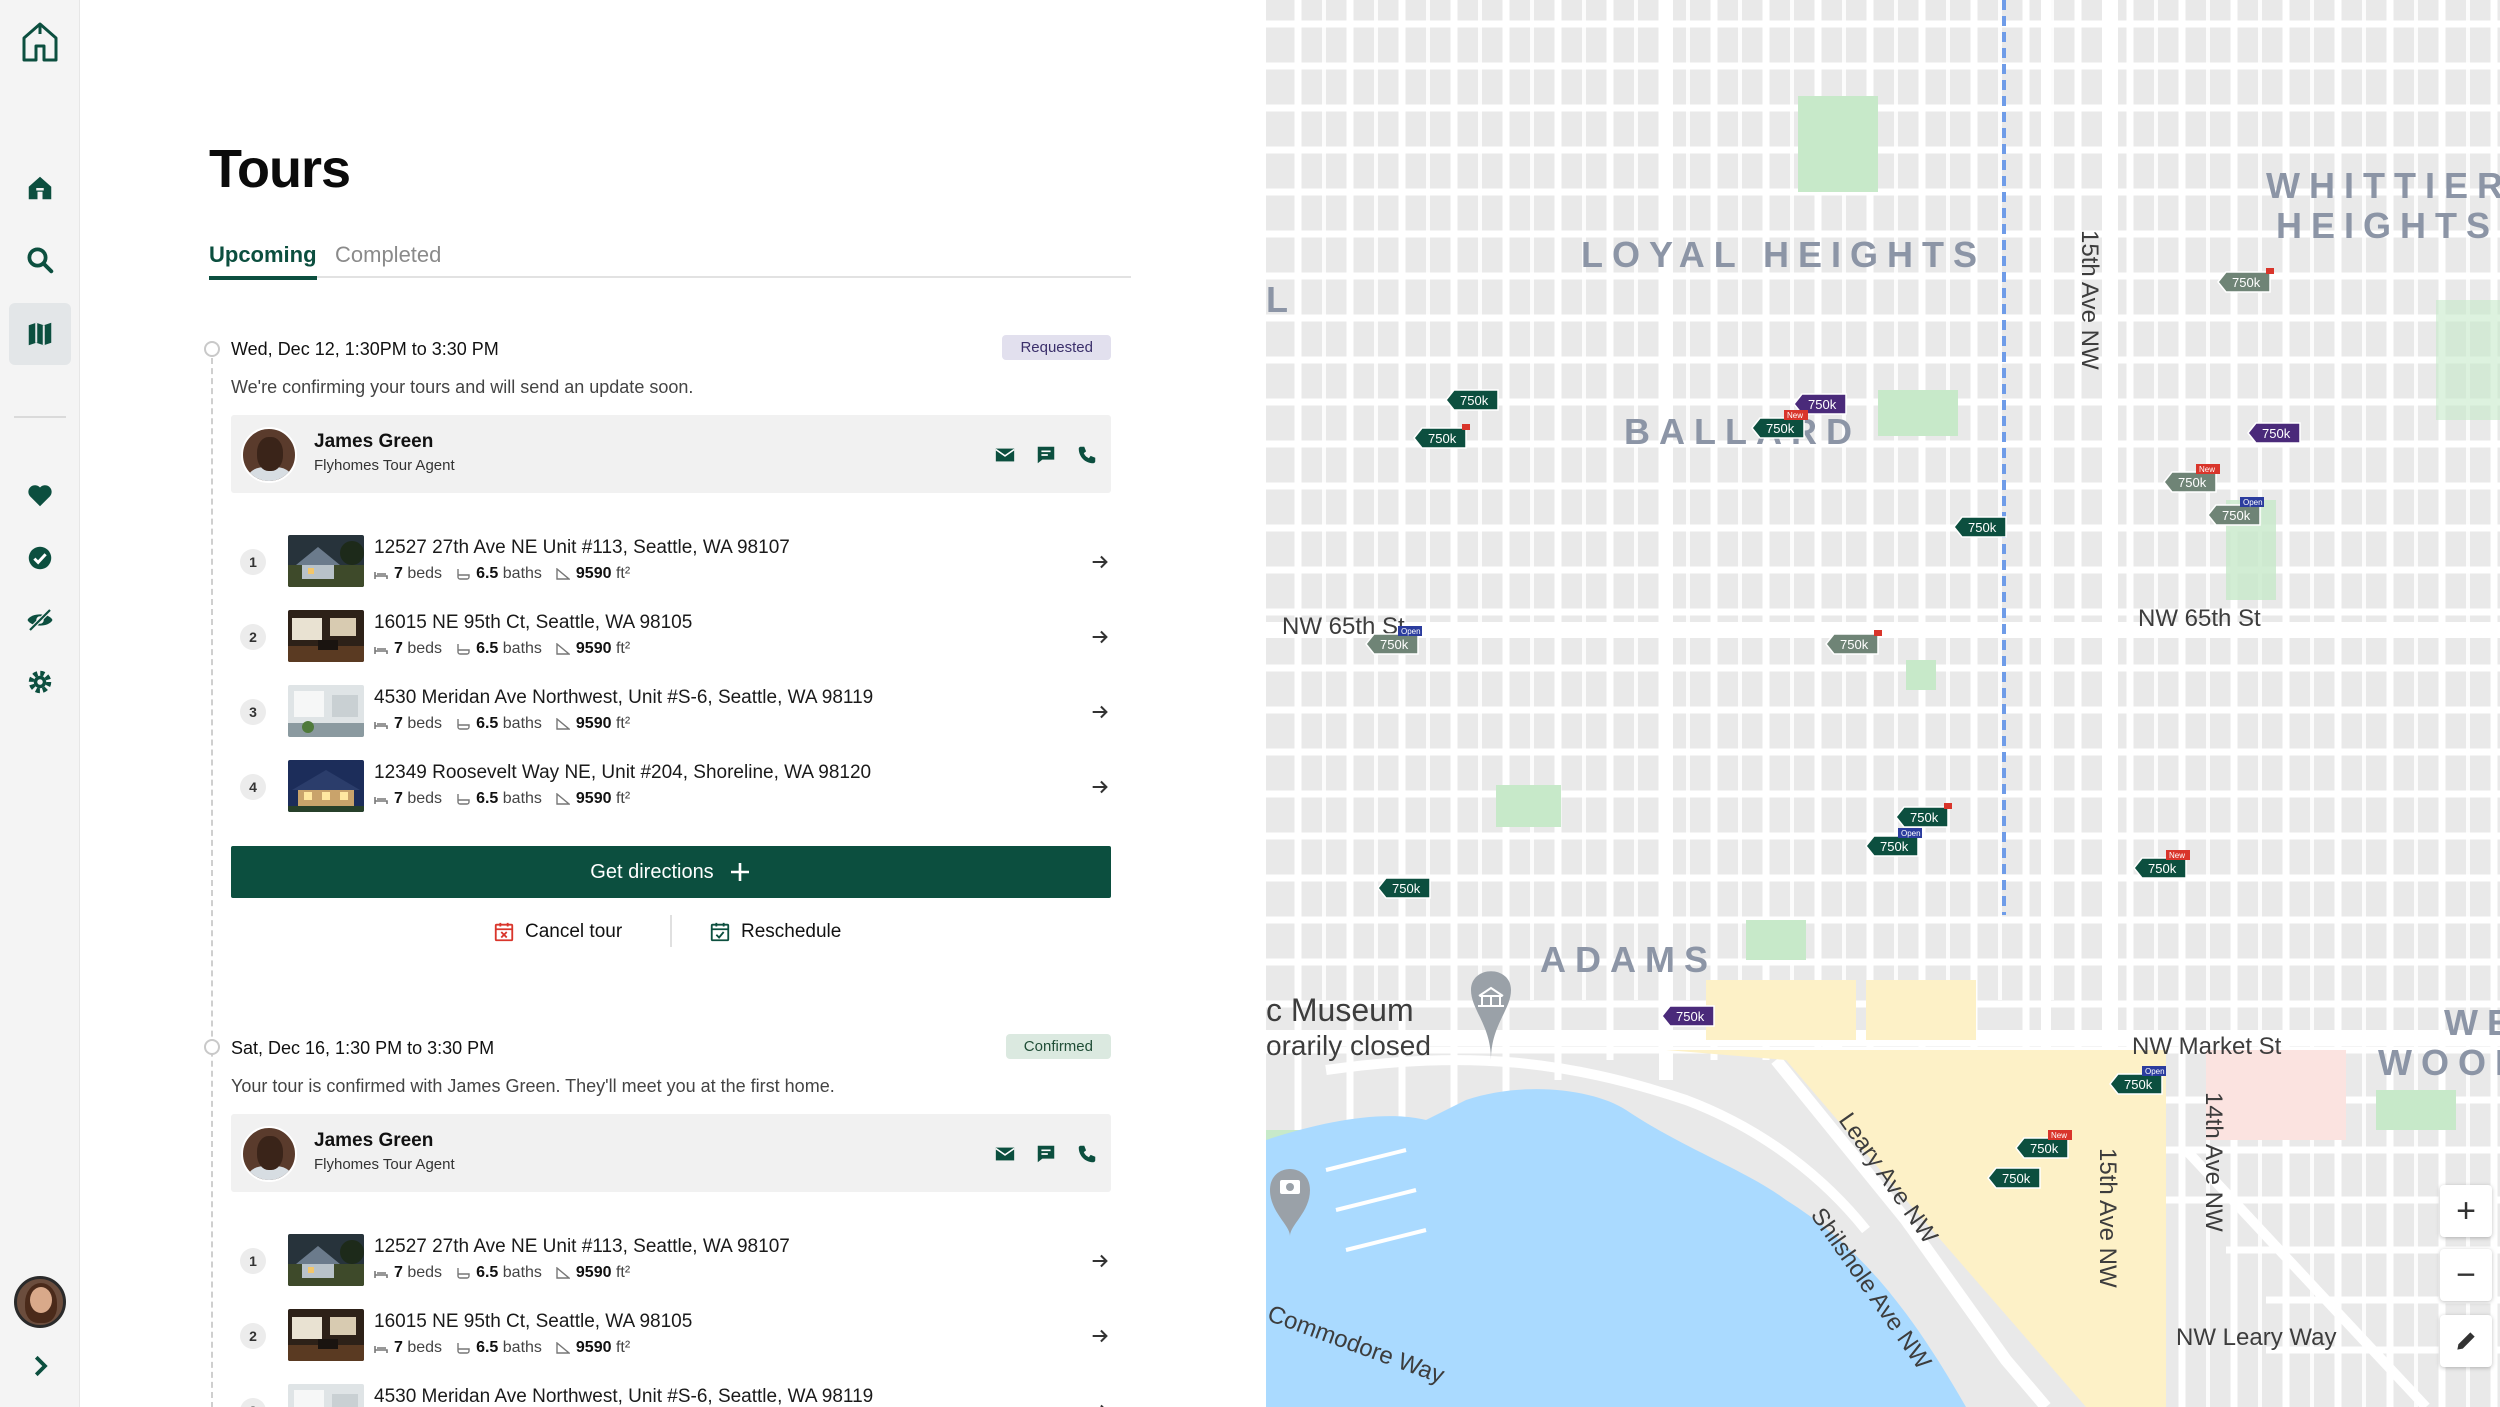 Image resolution: width=2500 pixels, height=1407 pixels. Describe the element at coordinates (40, 558) in the screenshot. I see `check-circle-icon` at that location.